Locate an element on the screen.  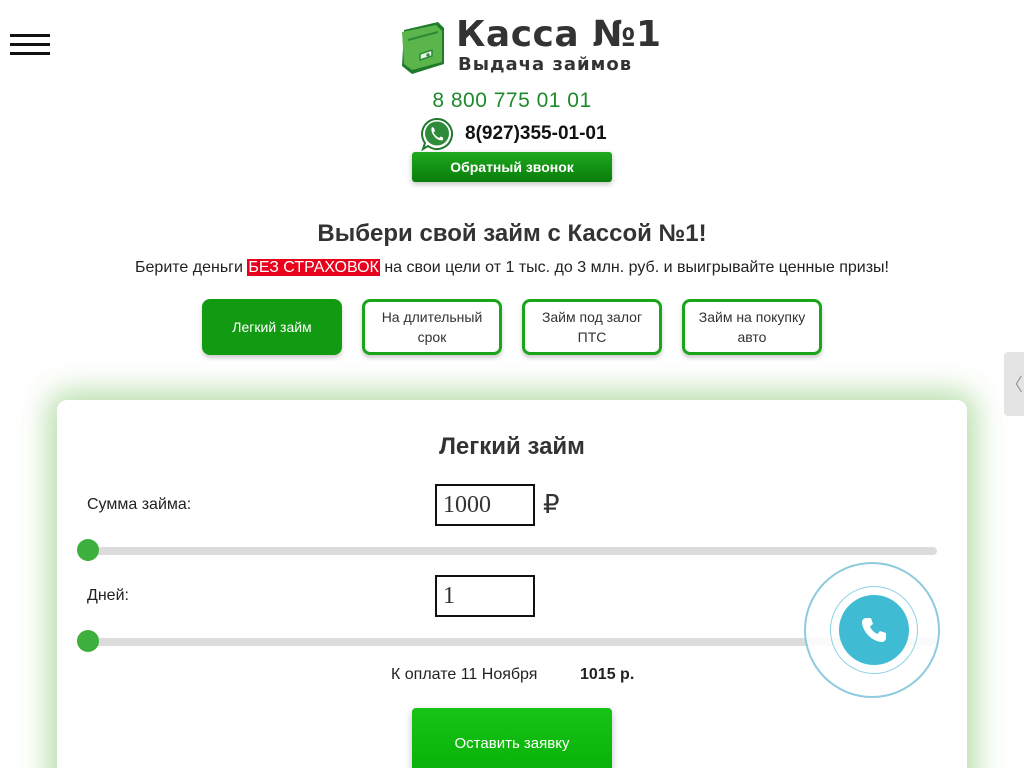
site-logo: Касса №1 Выдача займов is located at coordinates (529, 46).